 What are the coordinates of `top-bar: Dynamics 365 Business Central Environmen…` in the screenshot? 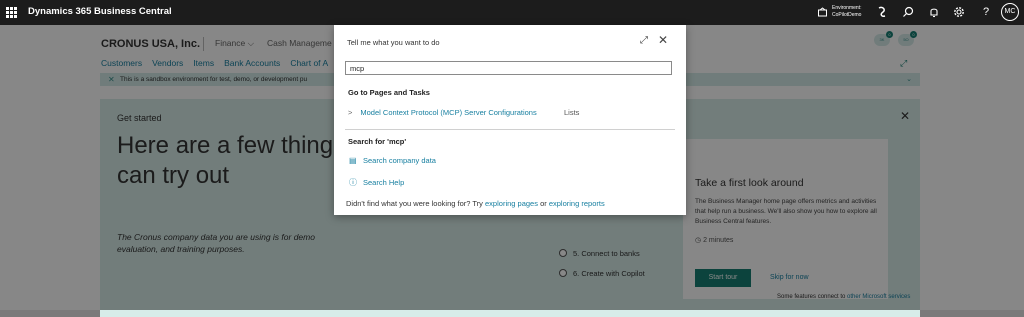 It's located at (512, 12).